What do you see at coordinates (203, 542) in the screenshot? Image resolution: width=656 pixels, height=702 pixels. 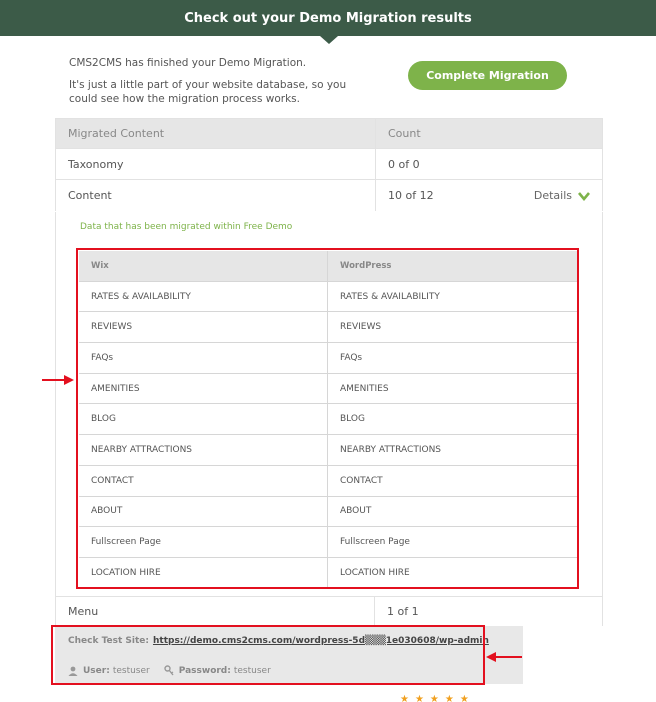 I see `source-cell: Fullscreen Page` at bounding box center [203, 542].